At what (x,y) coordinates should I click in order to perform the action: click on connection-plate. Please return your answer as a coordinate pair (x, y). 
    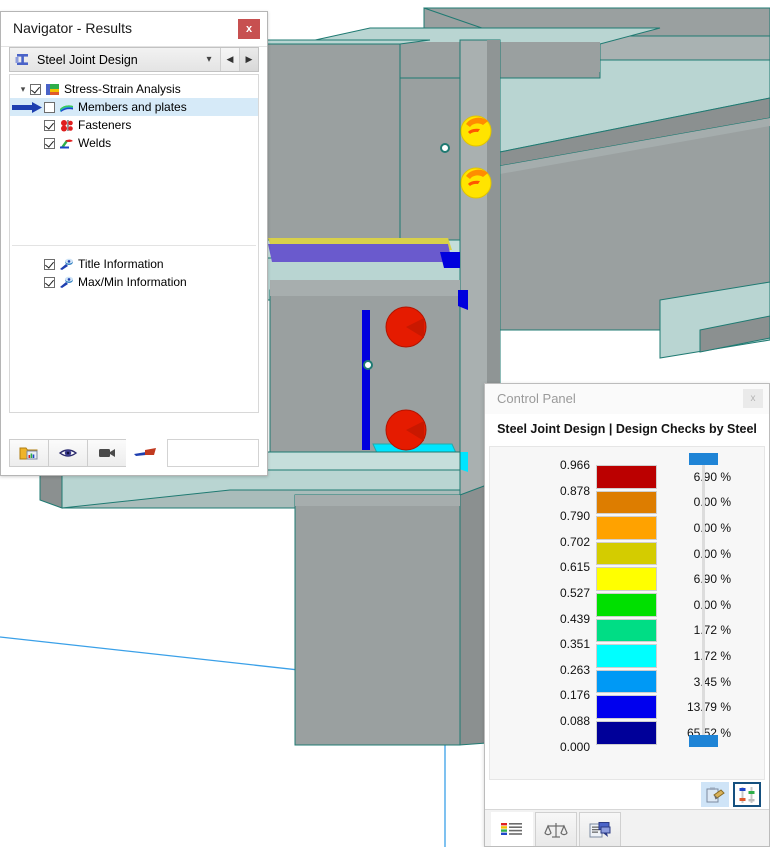
    Looking at the image, I should click on (368, 375).